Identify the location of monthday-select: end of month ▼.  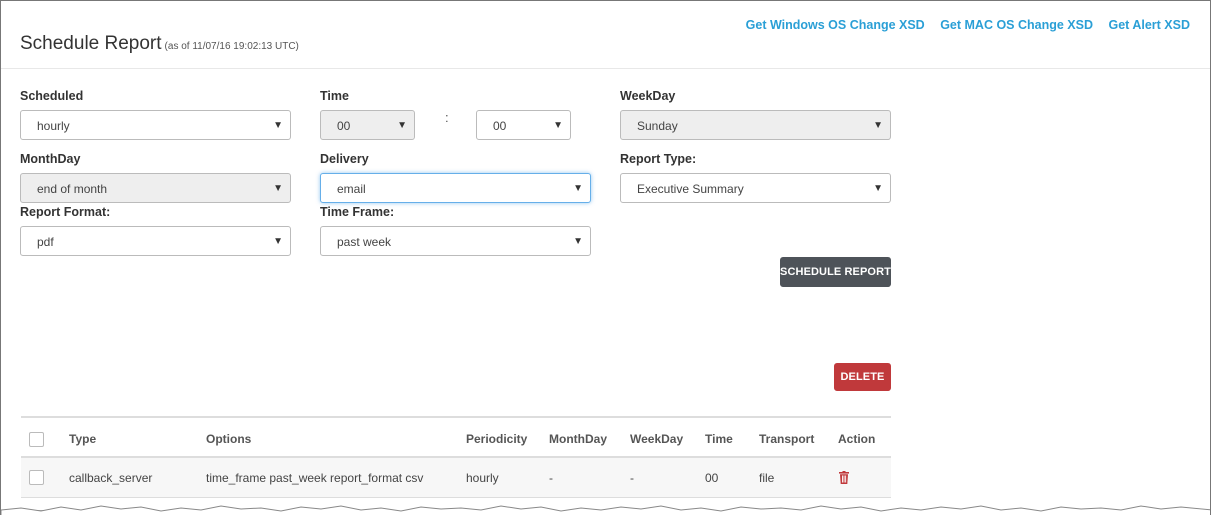
(155, 188).